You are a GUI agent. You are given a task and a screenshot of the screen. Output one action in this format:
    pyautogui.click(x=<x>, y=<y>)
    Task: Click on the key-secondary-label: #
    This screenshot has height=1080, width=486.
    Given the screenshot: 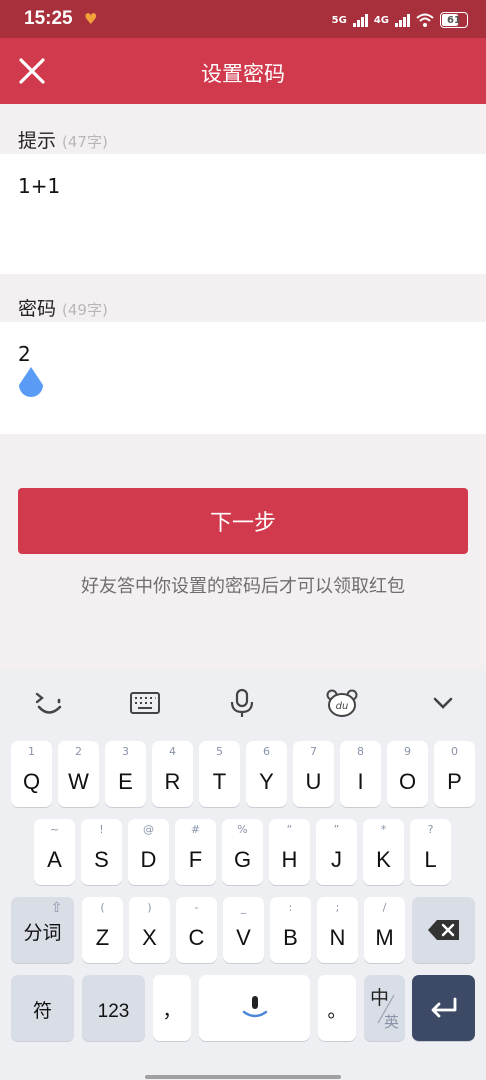 What is the action you would take?
    pyautogui.click(x=195, y=829)
    